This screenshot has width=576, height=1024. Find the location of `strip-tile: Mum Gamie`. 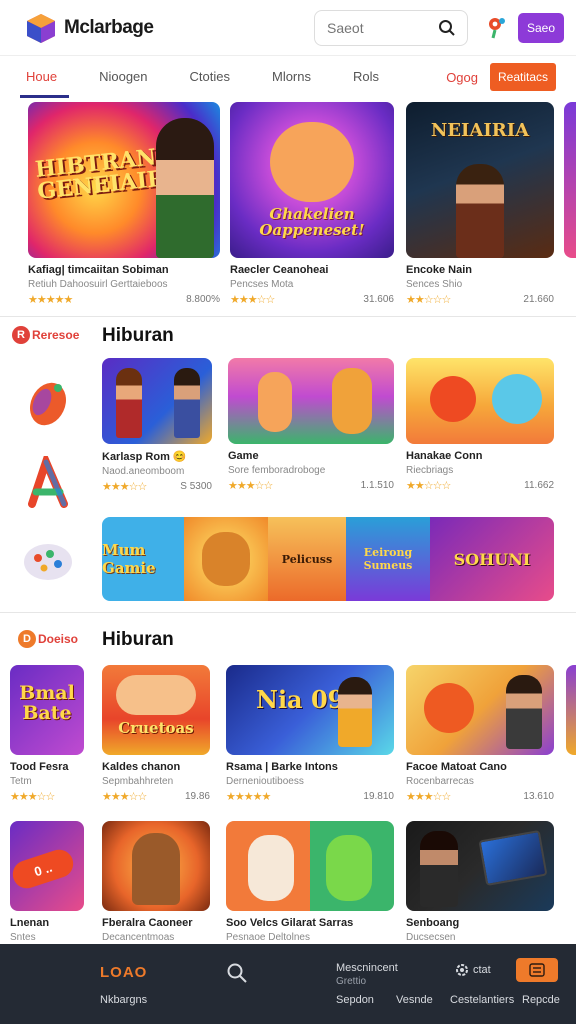

strip-tile: Mum Gamie is located at coordinates (143, 559).